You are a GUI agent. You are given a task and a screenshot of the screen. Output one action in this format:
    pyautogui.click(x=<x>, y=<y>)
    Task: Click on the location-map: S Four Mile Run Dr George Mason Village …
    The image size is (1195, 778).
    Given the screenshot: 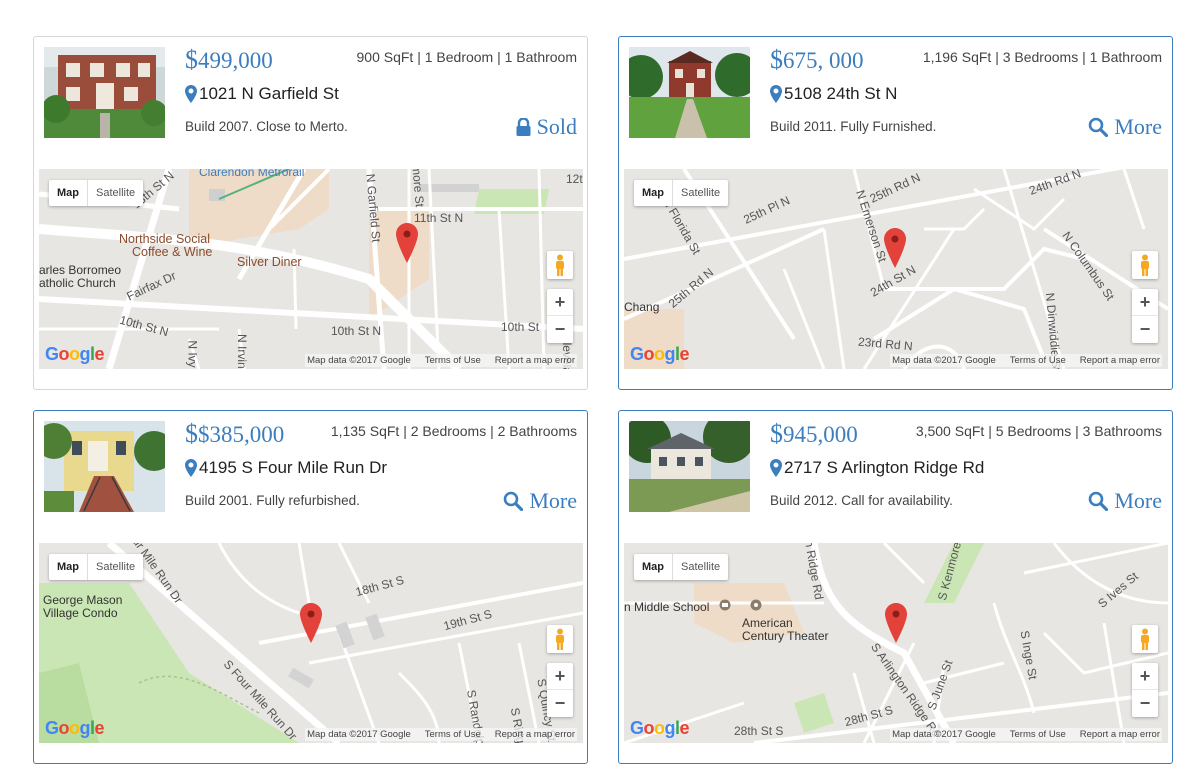 What is the action you would take?
    pyautogui.click(x=311, y=643)
    